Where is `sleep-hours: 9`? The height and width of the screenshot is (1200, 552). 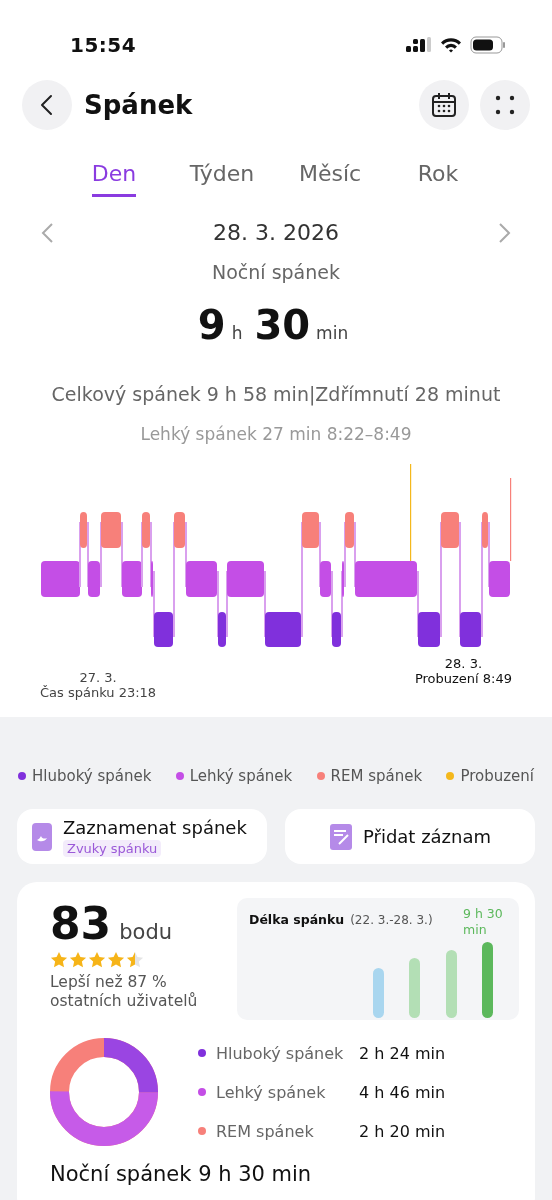 sleep-hours: 9 is located at coordinates (211, 325).